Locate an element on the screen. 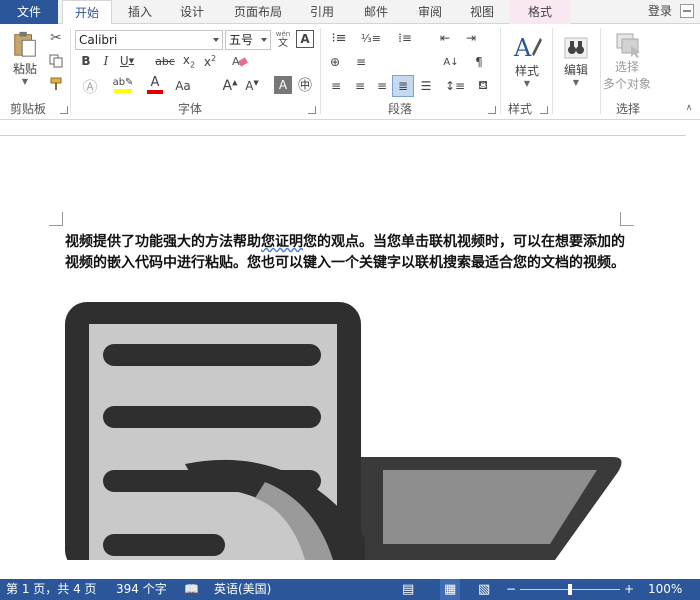  paragraph-group-label: 段落 is located at coordinates (399, 109).